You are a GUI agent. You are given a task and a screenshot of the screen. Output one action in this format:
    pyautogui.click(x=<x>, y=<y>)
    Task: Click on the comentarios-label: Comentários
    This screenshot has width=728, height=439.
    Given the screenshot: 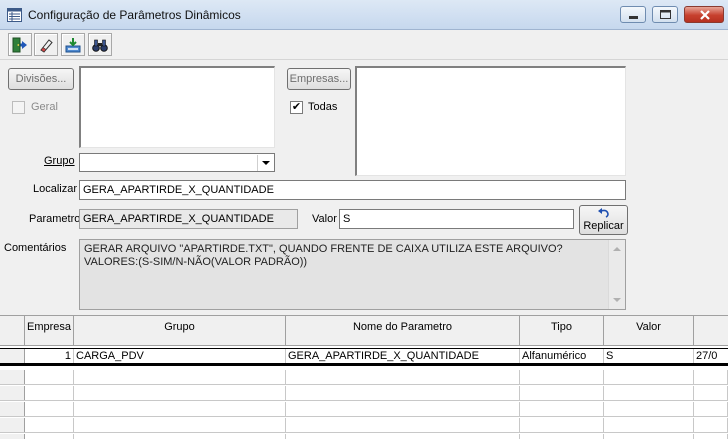 What is the action you would take?
    pyautogui.click(x=35, y=248)
    